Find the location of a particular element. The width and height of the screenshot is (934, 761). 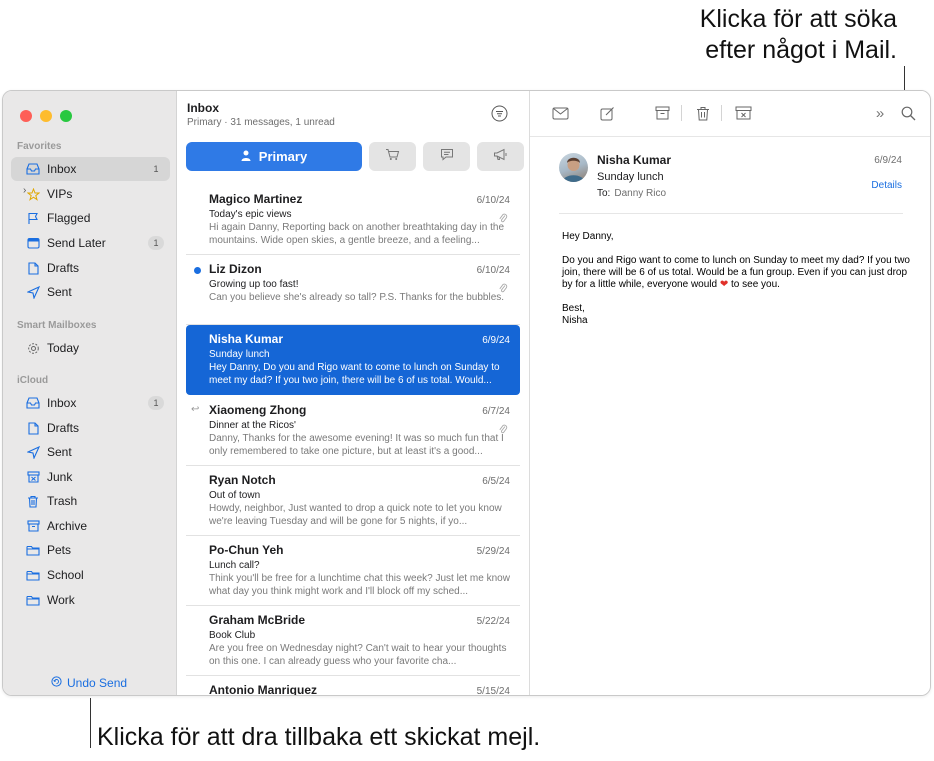

message-sender: Antonio Manriquez is located at coordinates (263, 689).